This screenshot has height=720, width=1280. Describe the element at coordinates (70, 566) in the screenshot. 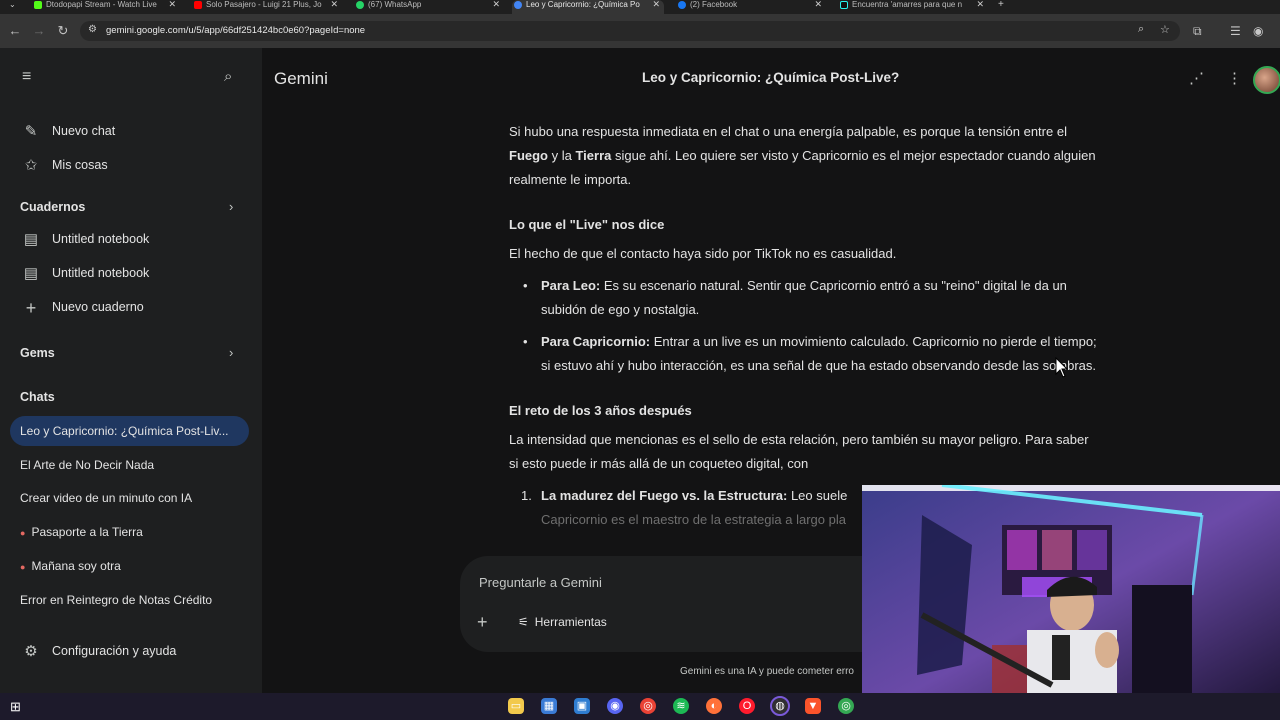

I see `chat-item-pinned: ● Mañana soy otra` at that location.